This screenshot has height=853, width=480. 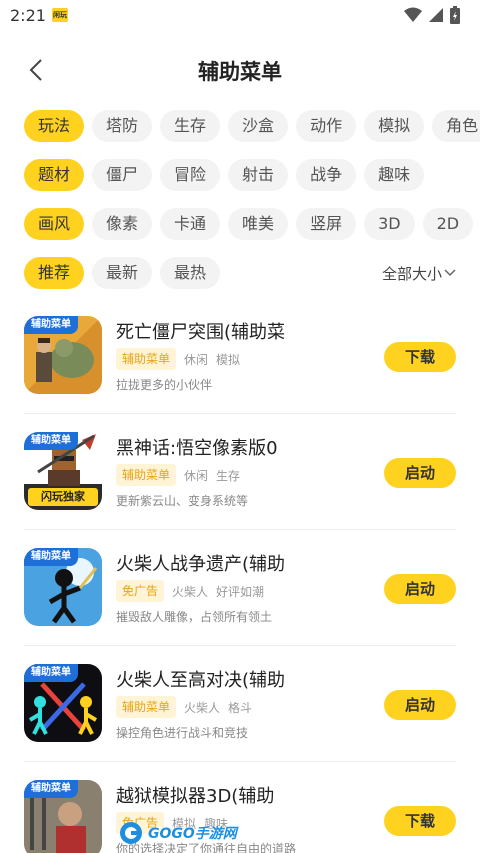 I want to click on chevron-down-icon, so click(x=450, y=273).